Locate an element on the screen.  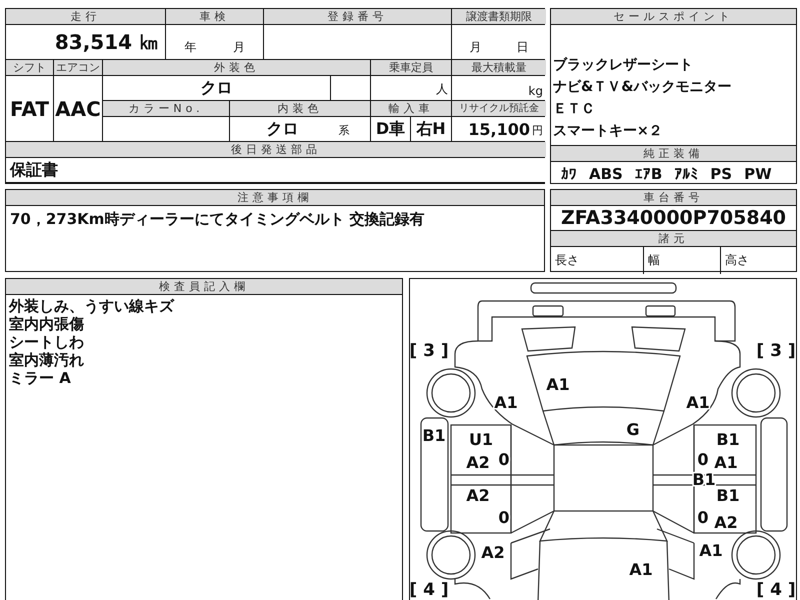
recycle-fee-value: 15,100 is located at coordinates (499, 129).